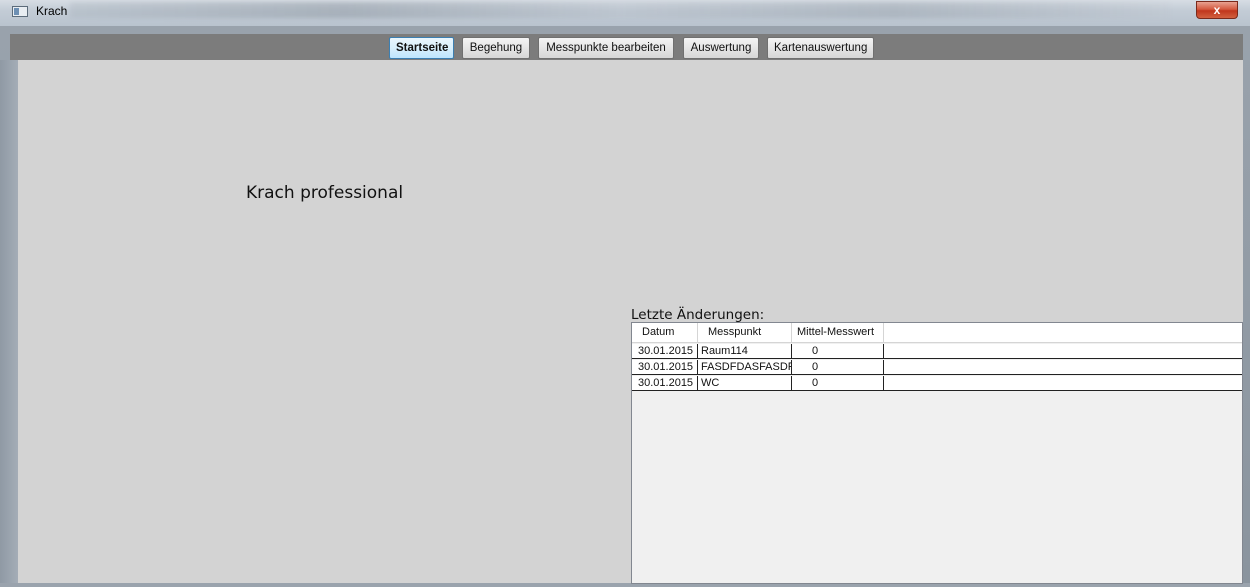  Describe the element at coordinates (937, 333) in the screenshot. I see `table-header: Datum Messpunkt Mittel-Messwert` at that location.